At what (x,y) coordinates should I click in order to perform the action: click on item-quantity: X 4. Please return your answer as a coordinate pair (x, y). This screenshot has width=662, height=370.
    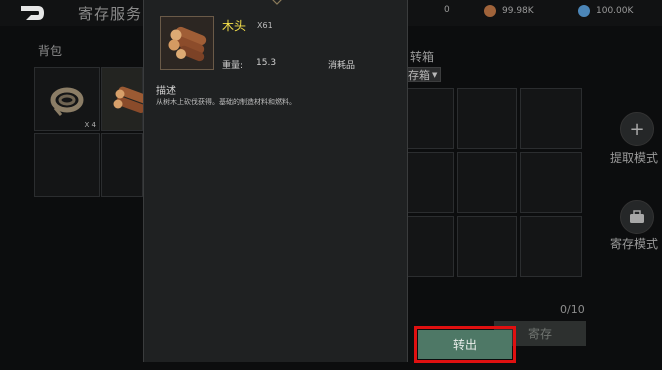
    Looking at the image, I should click on (90, 125).